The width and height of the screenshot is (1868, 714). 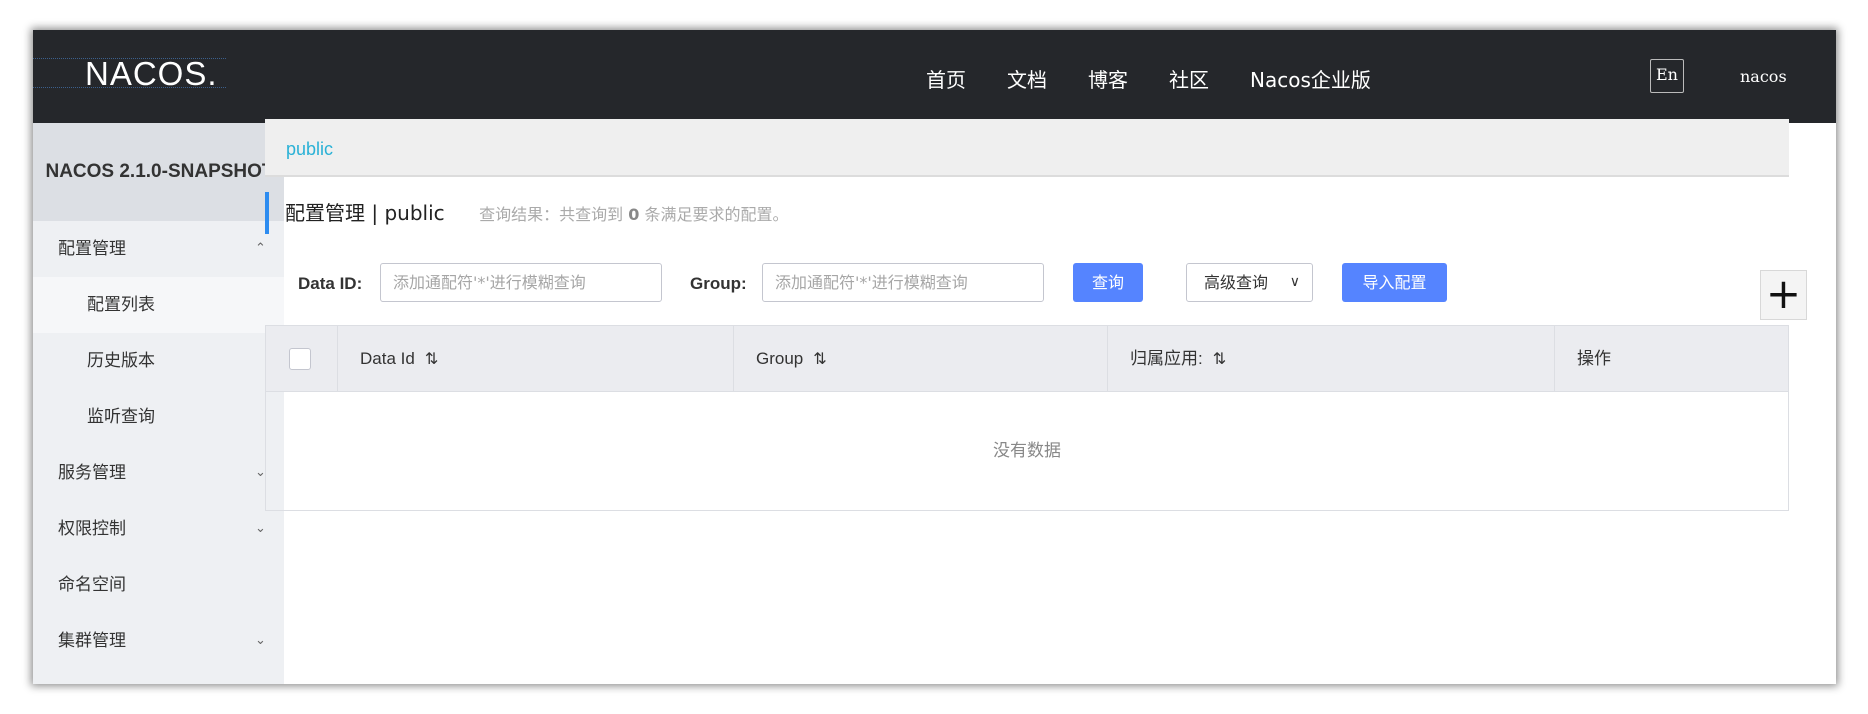 I want to click on plus-icon: +, so click(x=1783, y=295).